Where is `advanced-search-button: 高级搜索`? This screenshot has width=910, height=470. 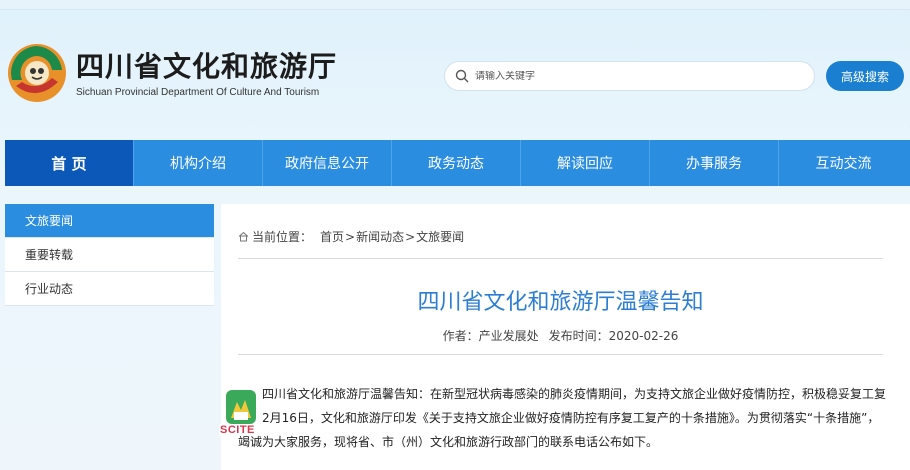 advanced-search-button: 高级搜索 is located at coordinates (865, 76).